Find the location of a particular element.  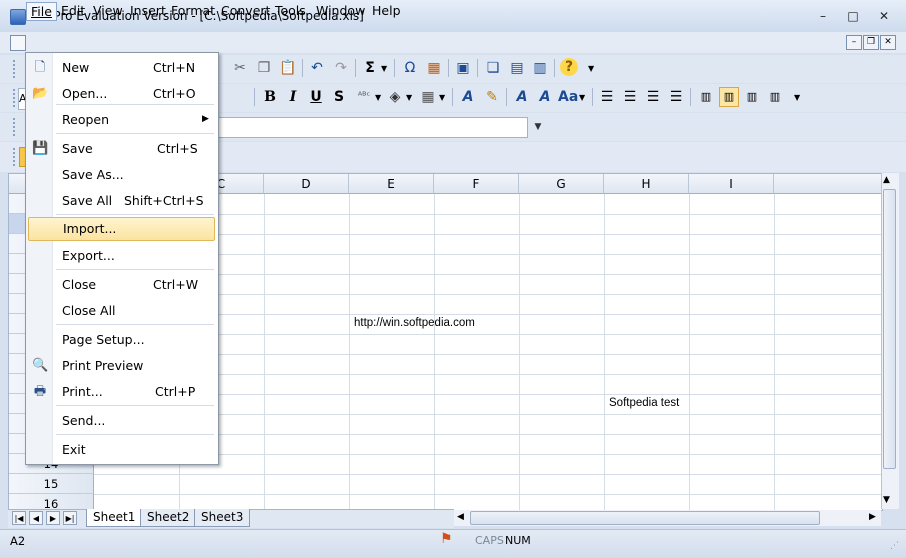

scroll-left-icon: ◀ is located at coordinates (460, 517).